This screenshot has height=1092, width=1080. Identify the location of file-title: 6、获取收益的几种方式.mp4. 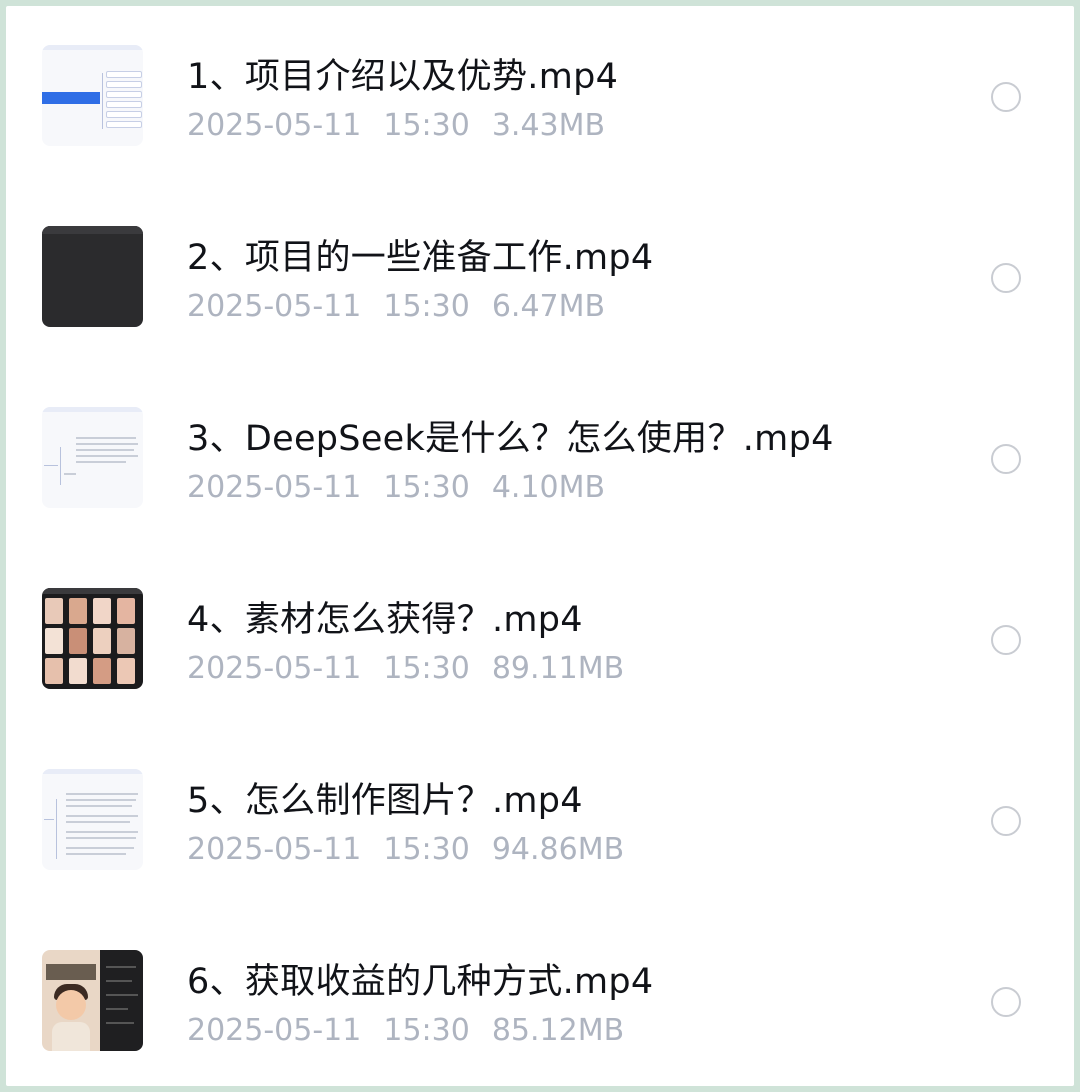
(420, 982).